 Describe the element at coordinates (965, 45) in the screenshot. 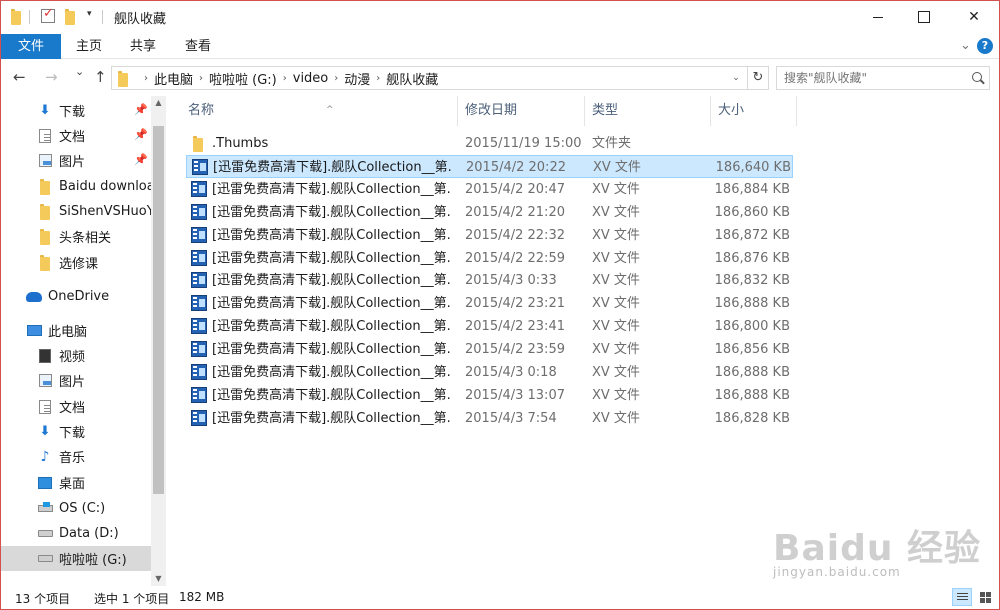

I see `expand-ribbon-chevron-icon: ⌄` at that location.